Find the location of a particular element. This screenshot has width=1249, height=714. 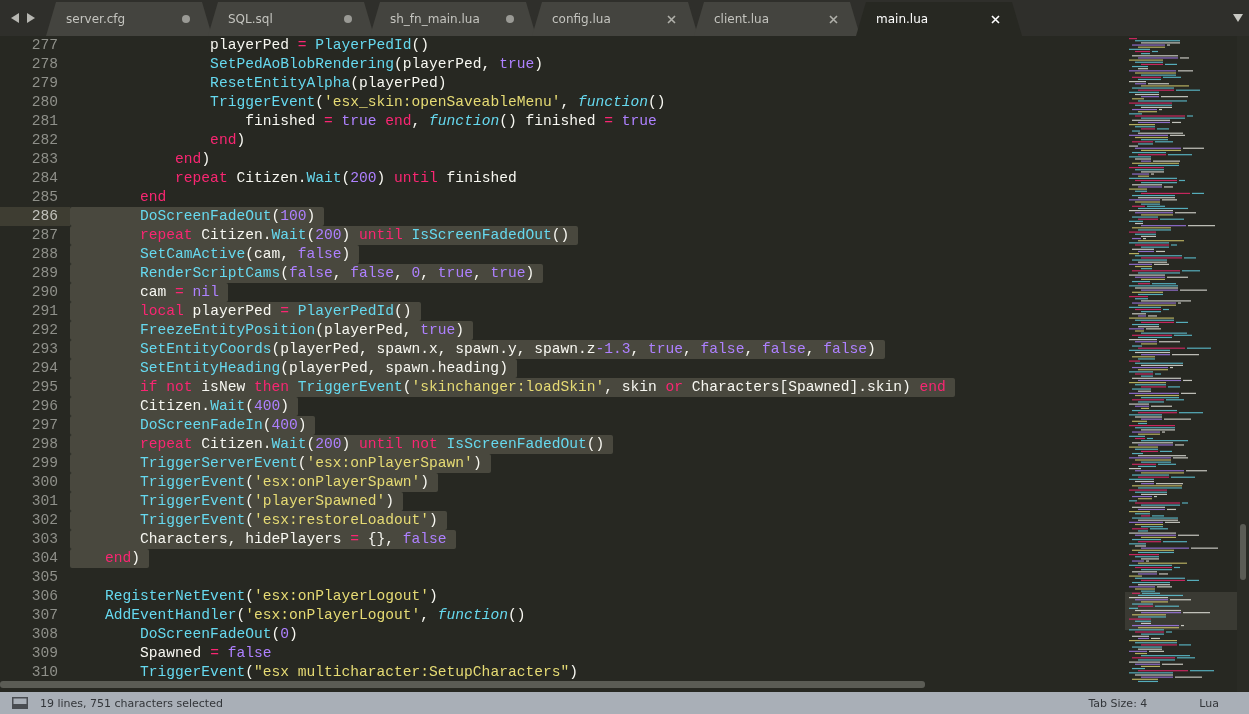

line-number: 298 is located at coordinates (44, 444).